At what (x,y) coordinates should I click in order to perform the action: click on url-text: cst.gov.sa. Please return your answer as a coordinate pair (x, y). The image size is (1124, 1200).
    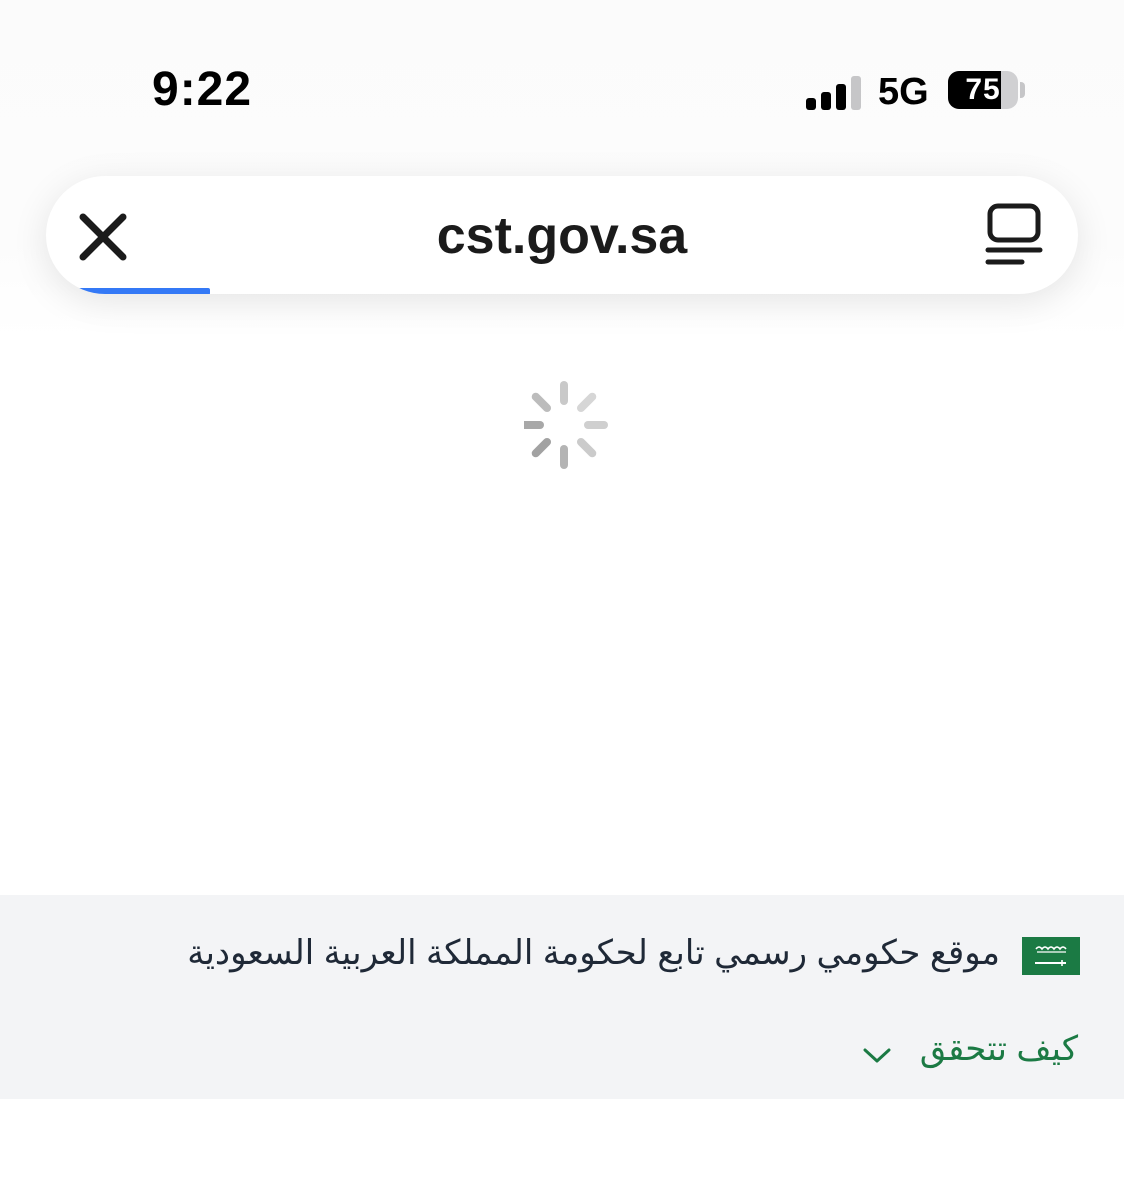
    Looking at the image, I should click on (562, 236).